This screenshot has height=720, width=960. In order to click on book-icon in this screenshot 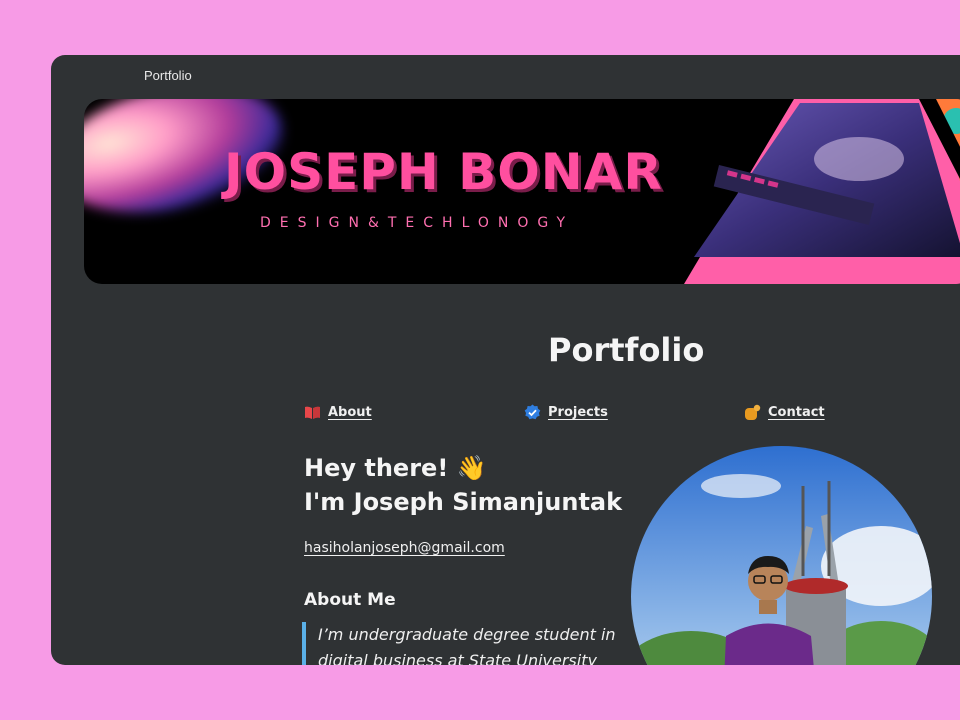, I will do `click(312, 412)`.